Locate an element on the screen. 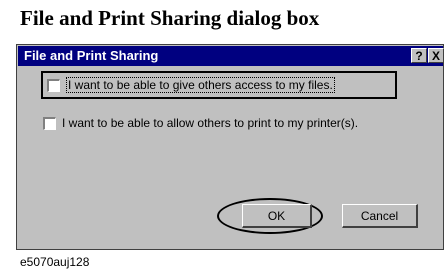  share-printers-checkbox is located at coordinates (49, 123).